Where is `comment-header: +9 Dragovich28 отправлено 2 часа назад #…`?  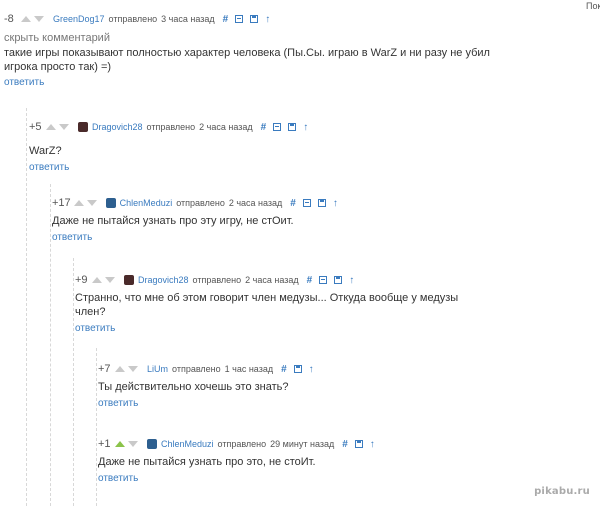
comment-header: +9 Dragovich28 отправлено 2 часа назад #… is located at coordinates (335, 280).